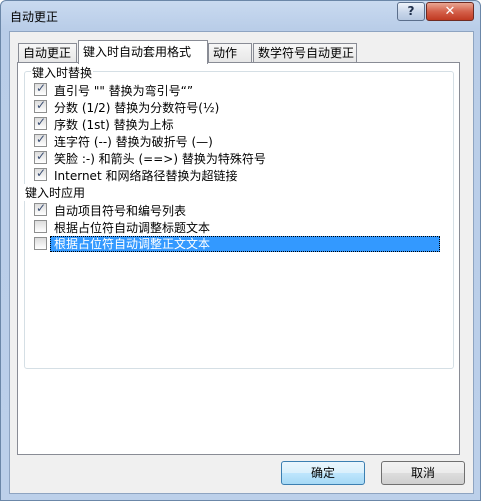 The image size is (481, 501). Describe the element at coordinates (40, 208) in the screenshot. I see `checkbox-auto-bullets` at that location.